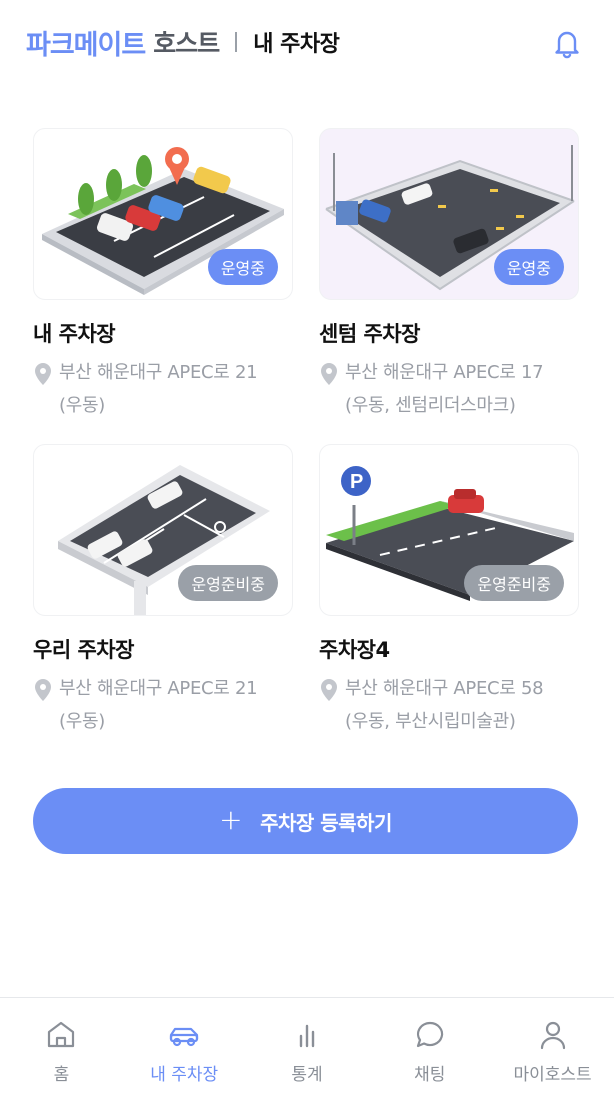 The width and height of the screenshot is (614, 1100). What do you see at coordinates (163, 530) in the screenshot?
I see `parking-lot-thumbnail: 운영준비중` at bounding box center [163, 530].